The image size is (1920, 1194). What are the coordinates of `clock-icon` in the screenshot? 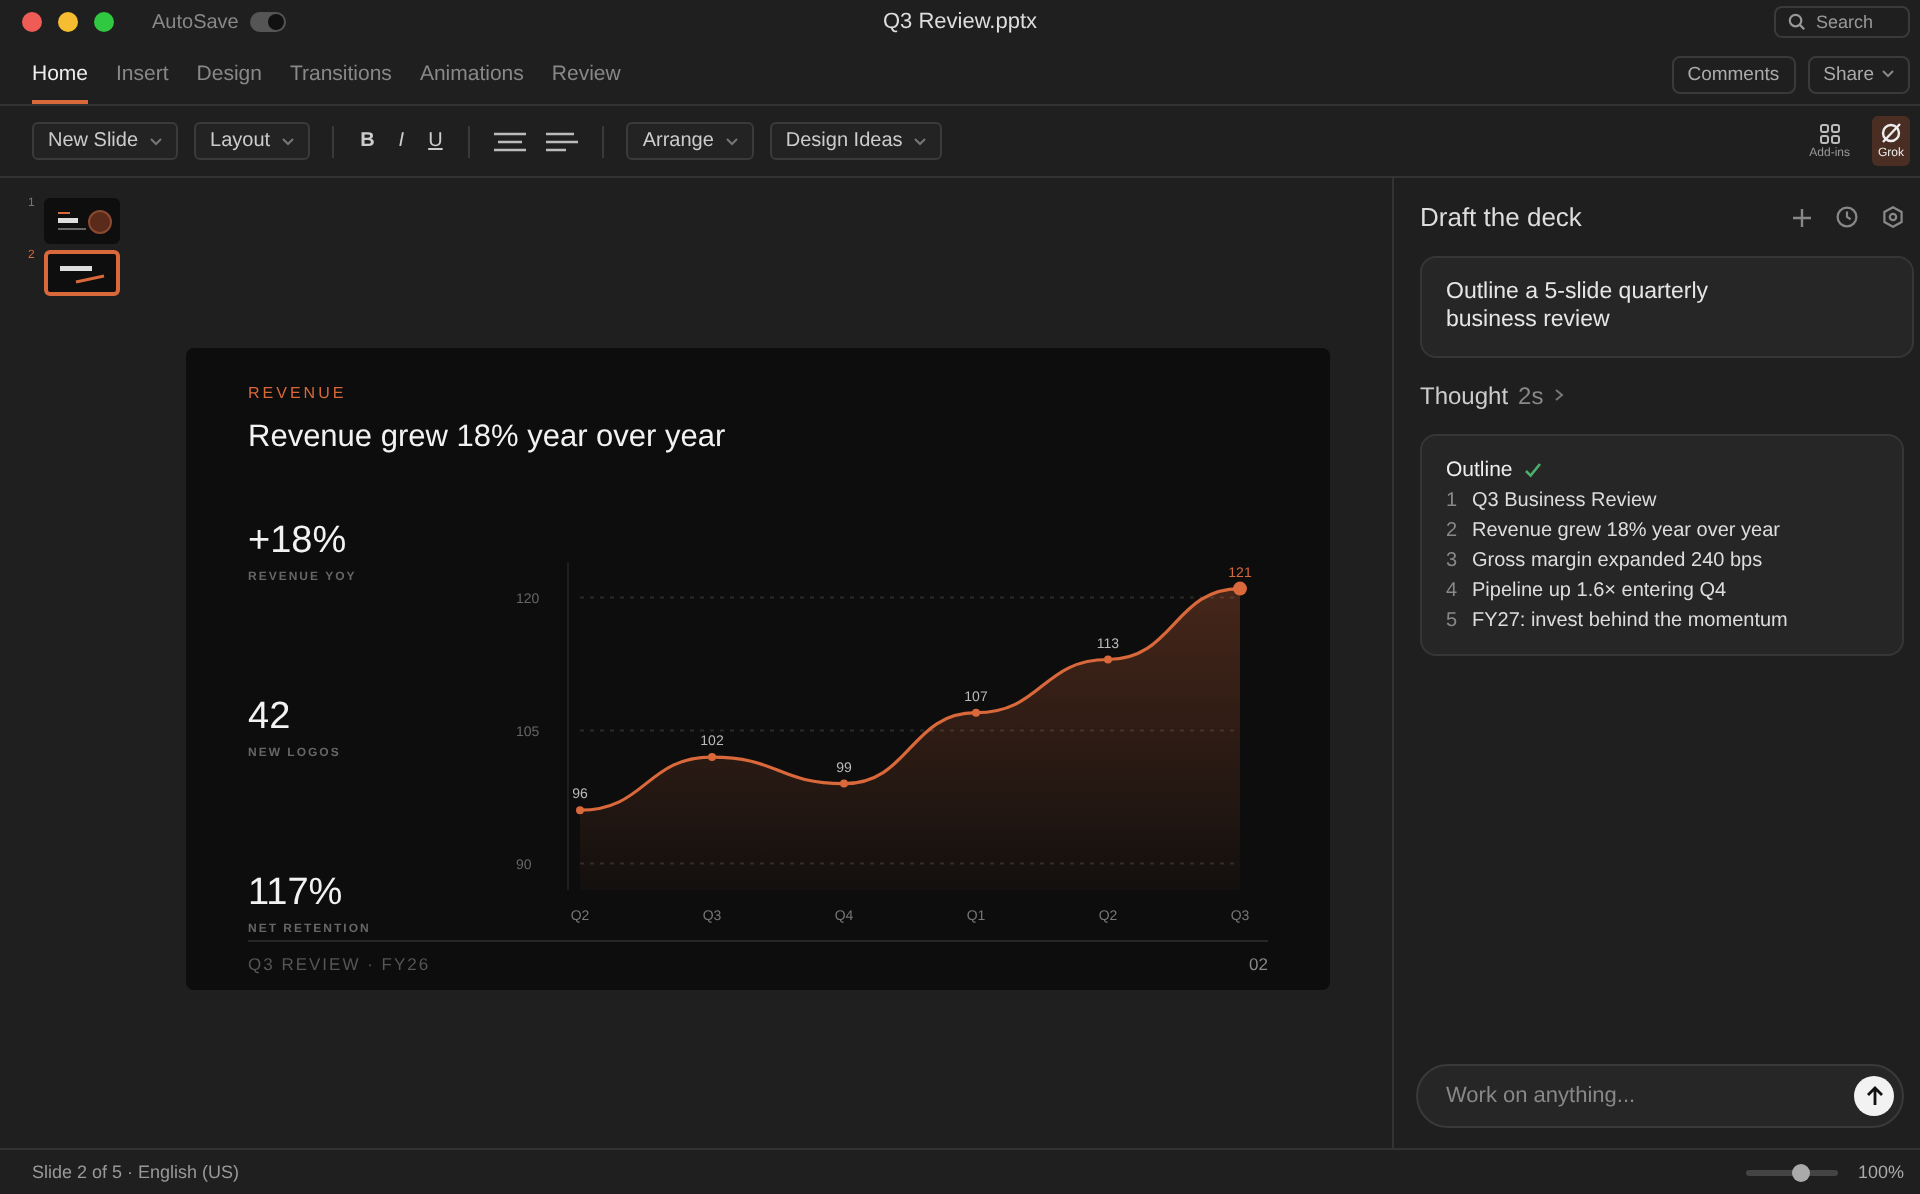 It's located at (1847, 217).